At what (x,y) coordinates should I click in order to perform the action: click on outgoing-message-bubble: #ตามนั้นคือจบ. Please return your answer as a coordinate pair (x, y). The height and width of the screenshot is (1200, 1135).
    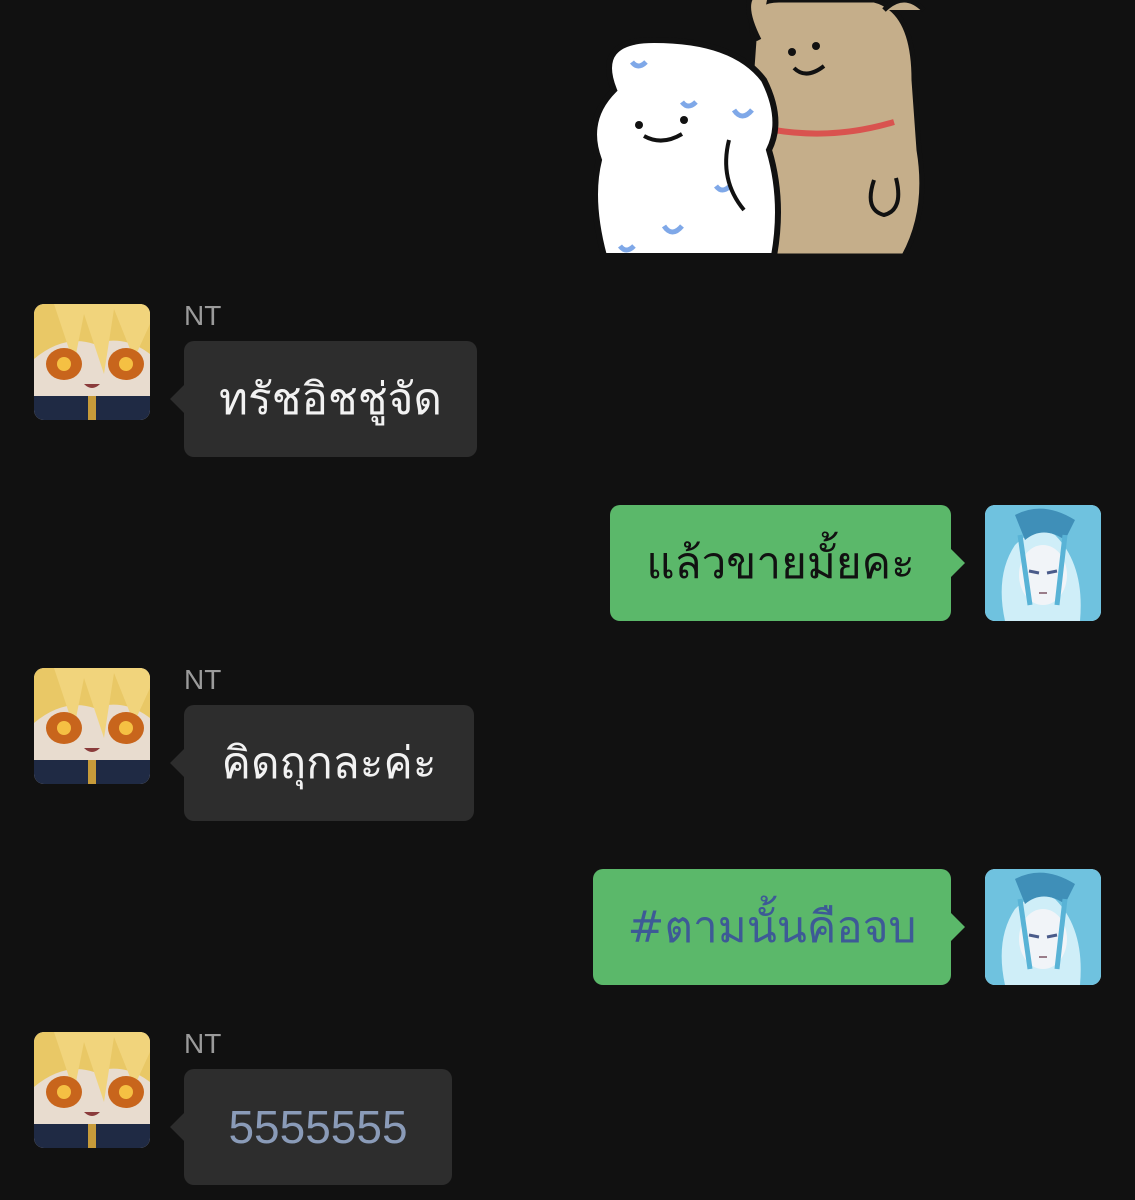
    Looking at the image, I should click on (779, 927).